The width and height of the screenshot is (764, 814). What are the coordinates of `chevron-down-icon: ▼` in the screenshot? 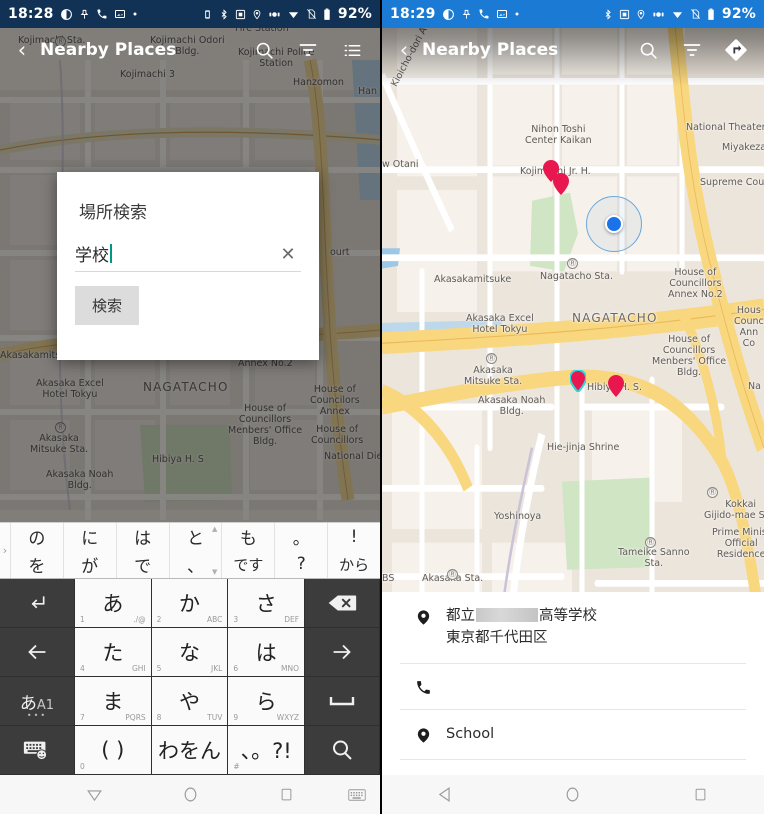 It's located at (214, 572).